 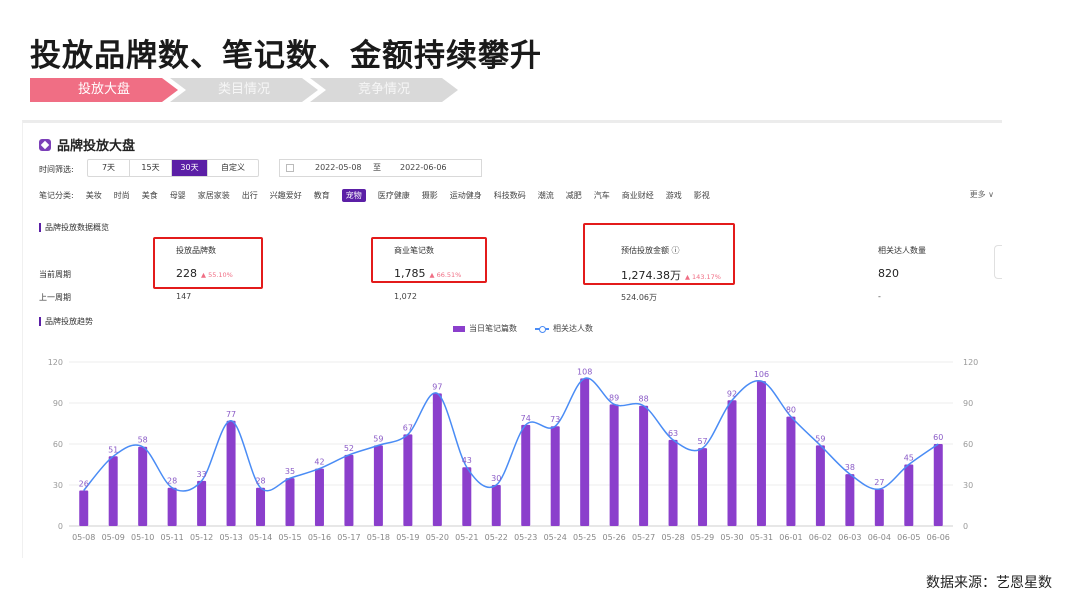 What do you see at coordinates (614, 537) in the screenshot?
I see `x-tick-label: 05-26` at bounding box center [614, 537].